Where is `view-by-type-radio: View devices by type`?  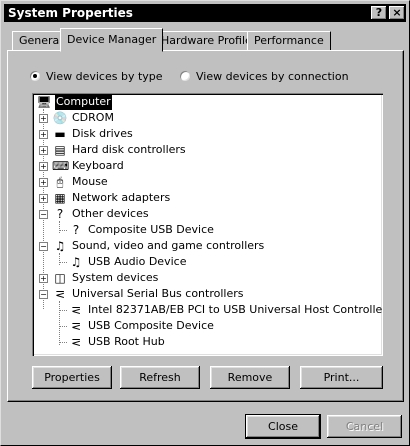 view-by-type-radio: View devices by type is located at coordinates (100, 77).